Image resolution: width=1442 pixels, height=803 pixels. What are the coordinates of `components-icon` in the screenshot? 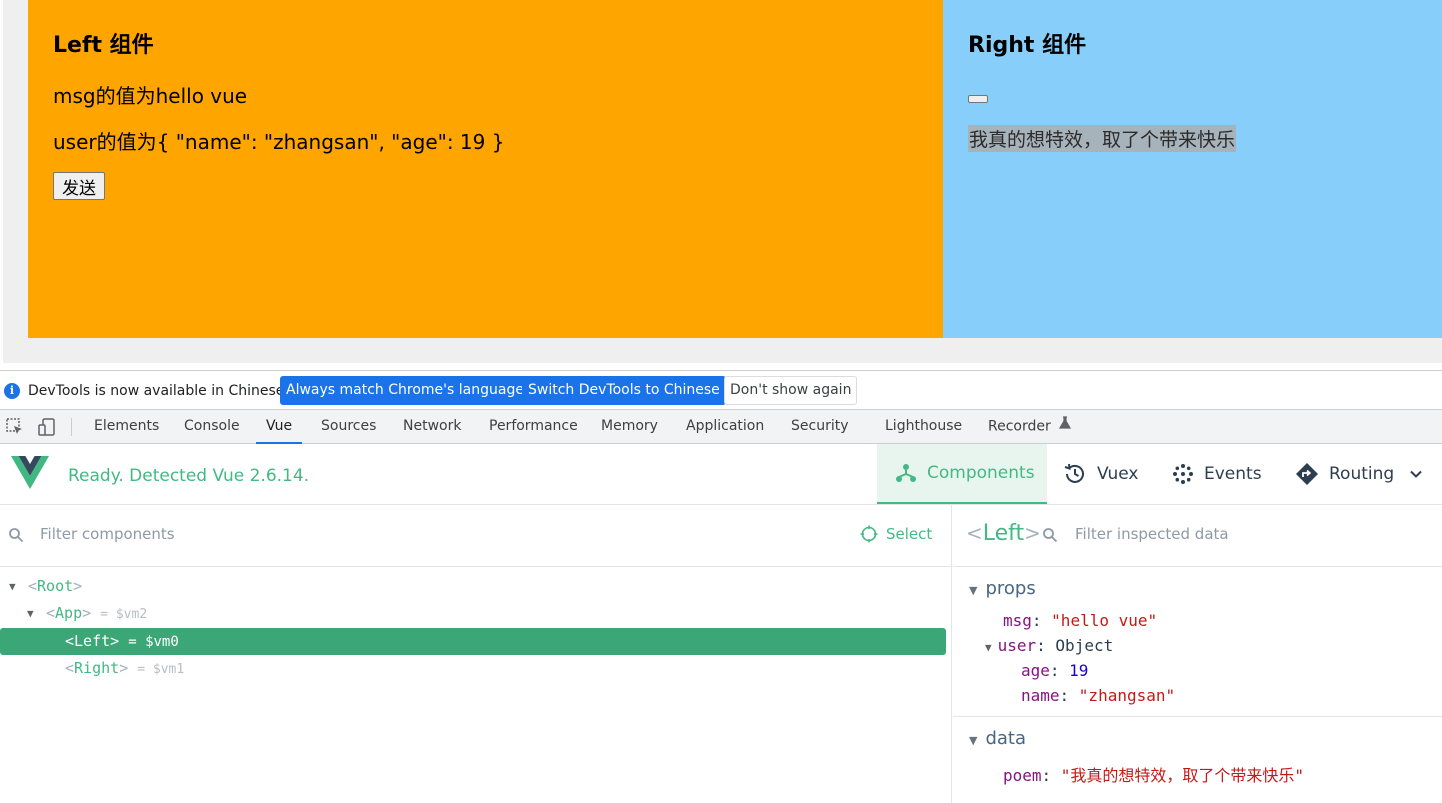 It's located at (906, 473).